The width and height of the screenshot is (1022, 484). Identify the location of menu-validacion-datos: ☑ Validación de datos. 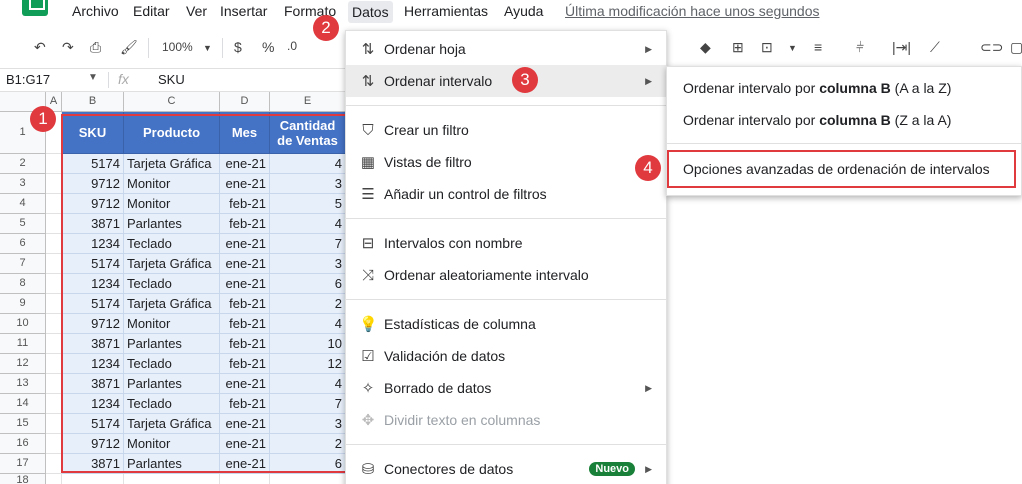
(506, 356).